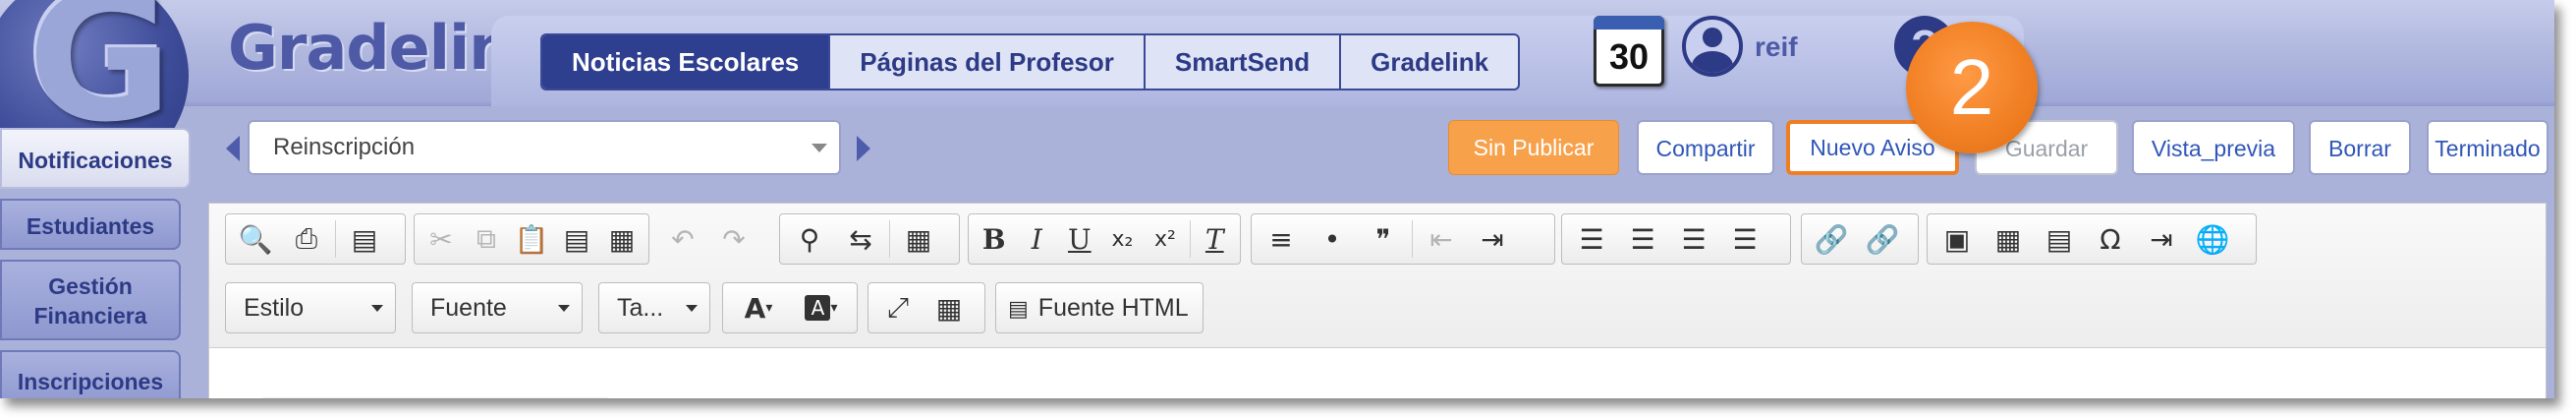  What do you see at coordinates (898, 307) in the screenshot?
I see `maximize-icon: ⤢` at bounding box center [898, 307].